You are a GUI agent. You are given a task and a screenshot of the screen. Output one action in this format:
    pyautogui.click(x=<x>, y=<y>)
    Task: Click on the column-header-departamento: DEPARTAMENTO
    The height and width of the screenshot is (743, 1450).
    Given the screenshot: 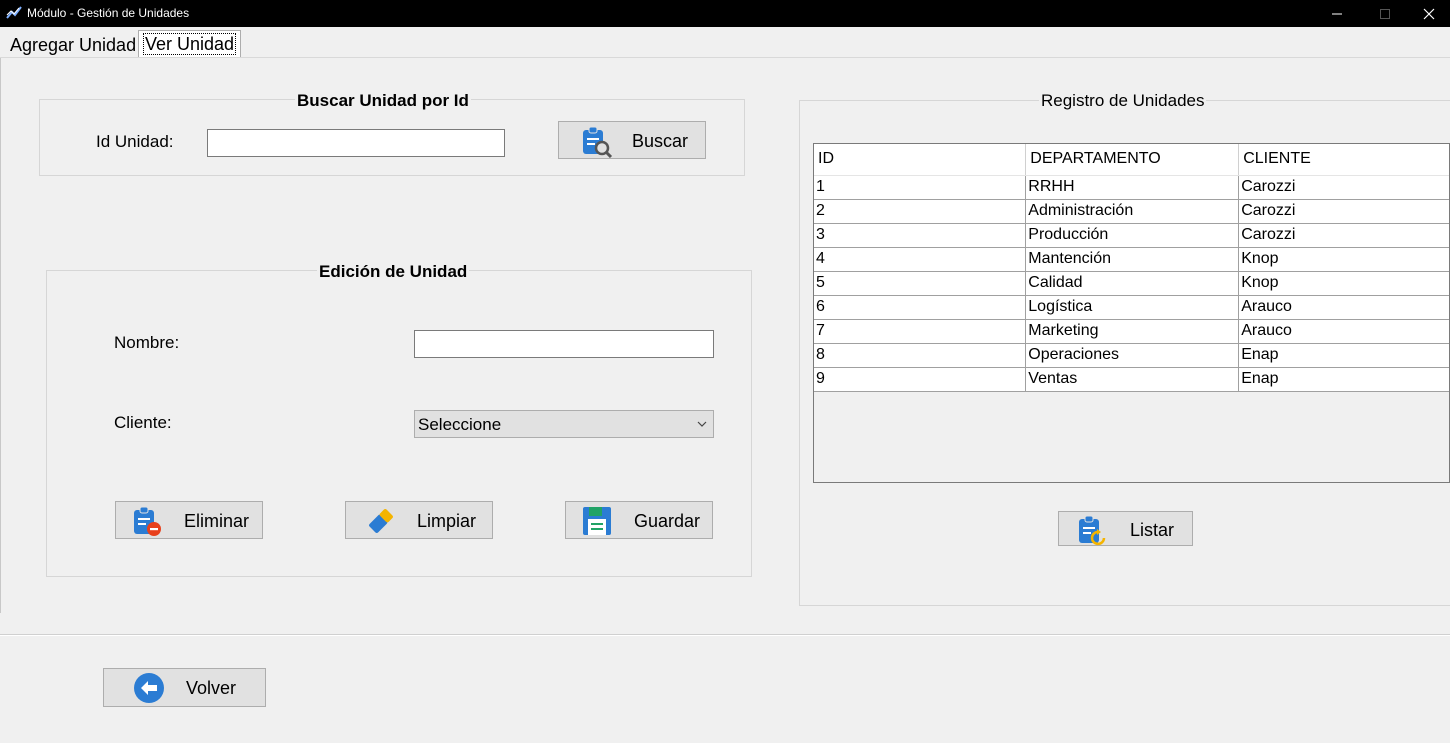 What is the action you would take?
    pyautogui.click(x=1132, y=160)
    